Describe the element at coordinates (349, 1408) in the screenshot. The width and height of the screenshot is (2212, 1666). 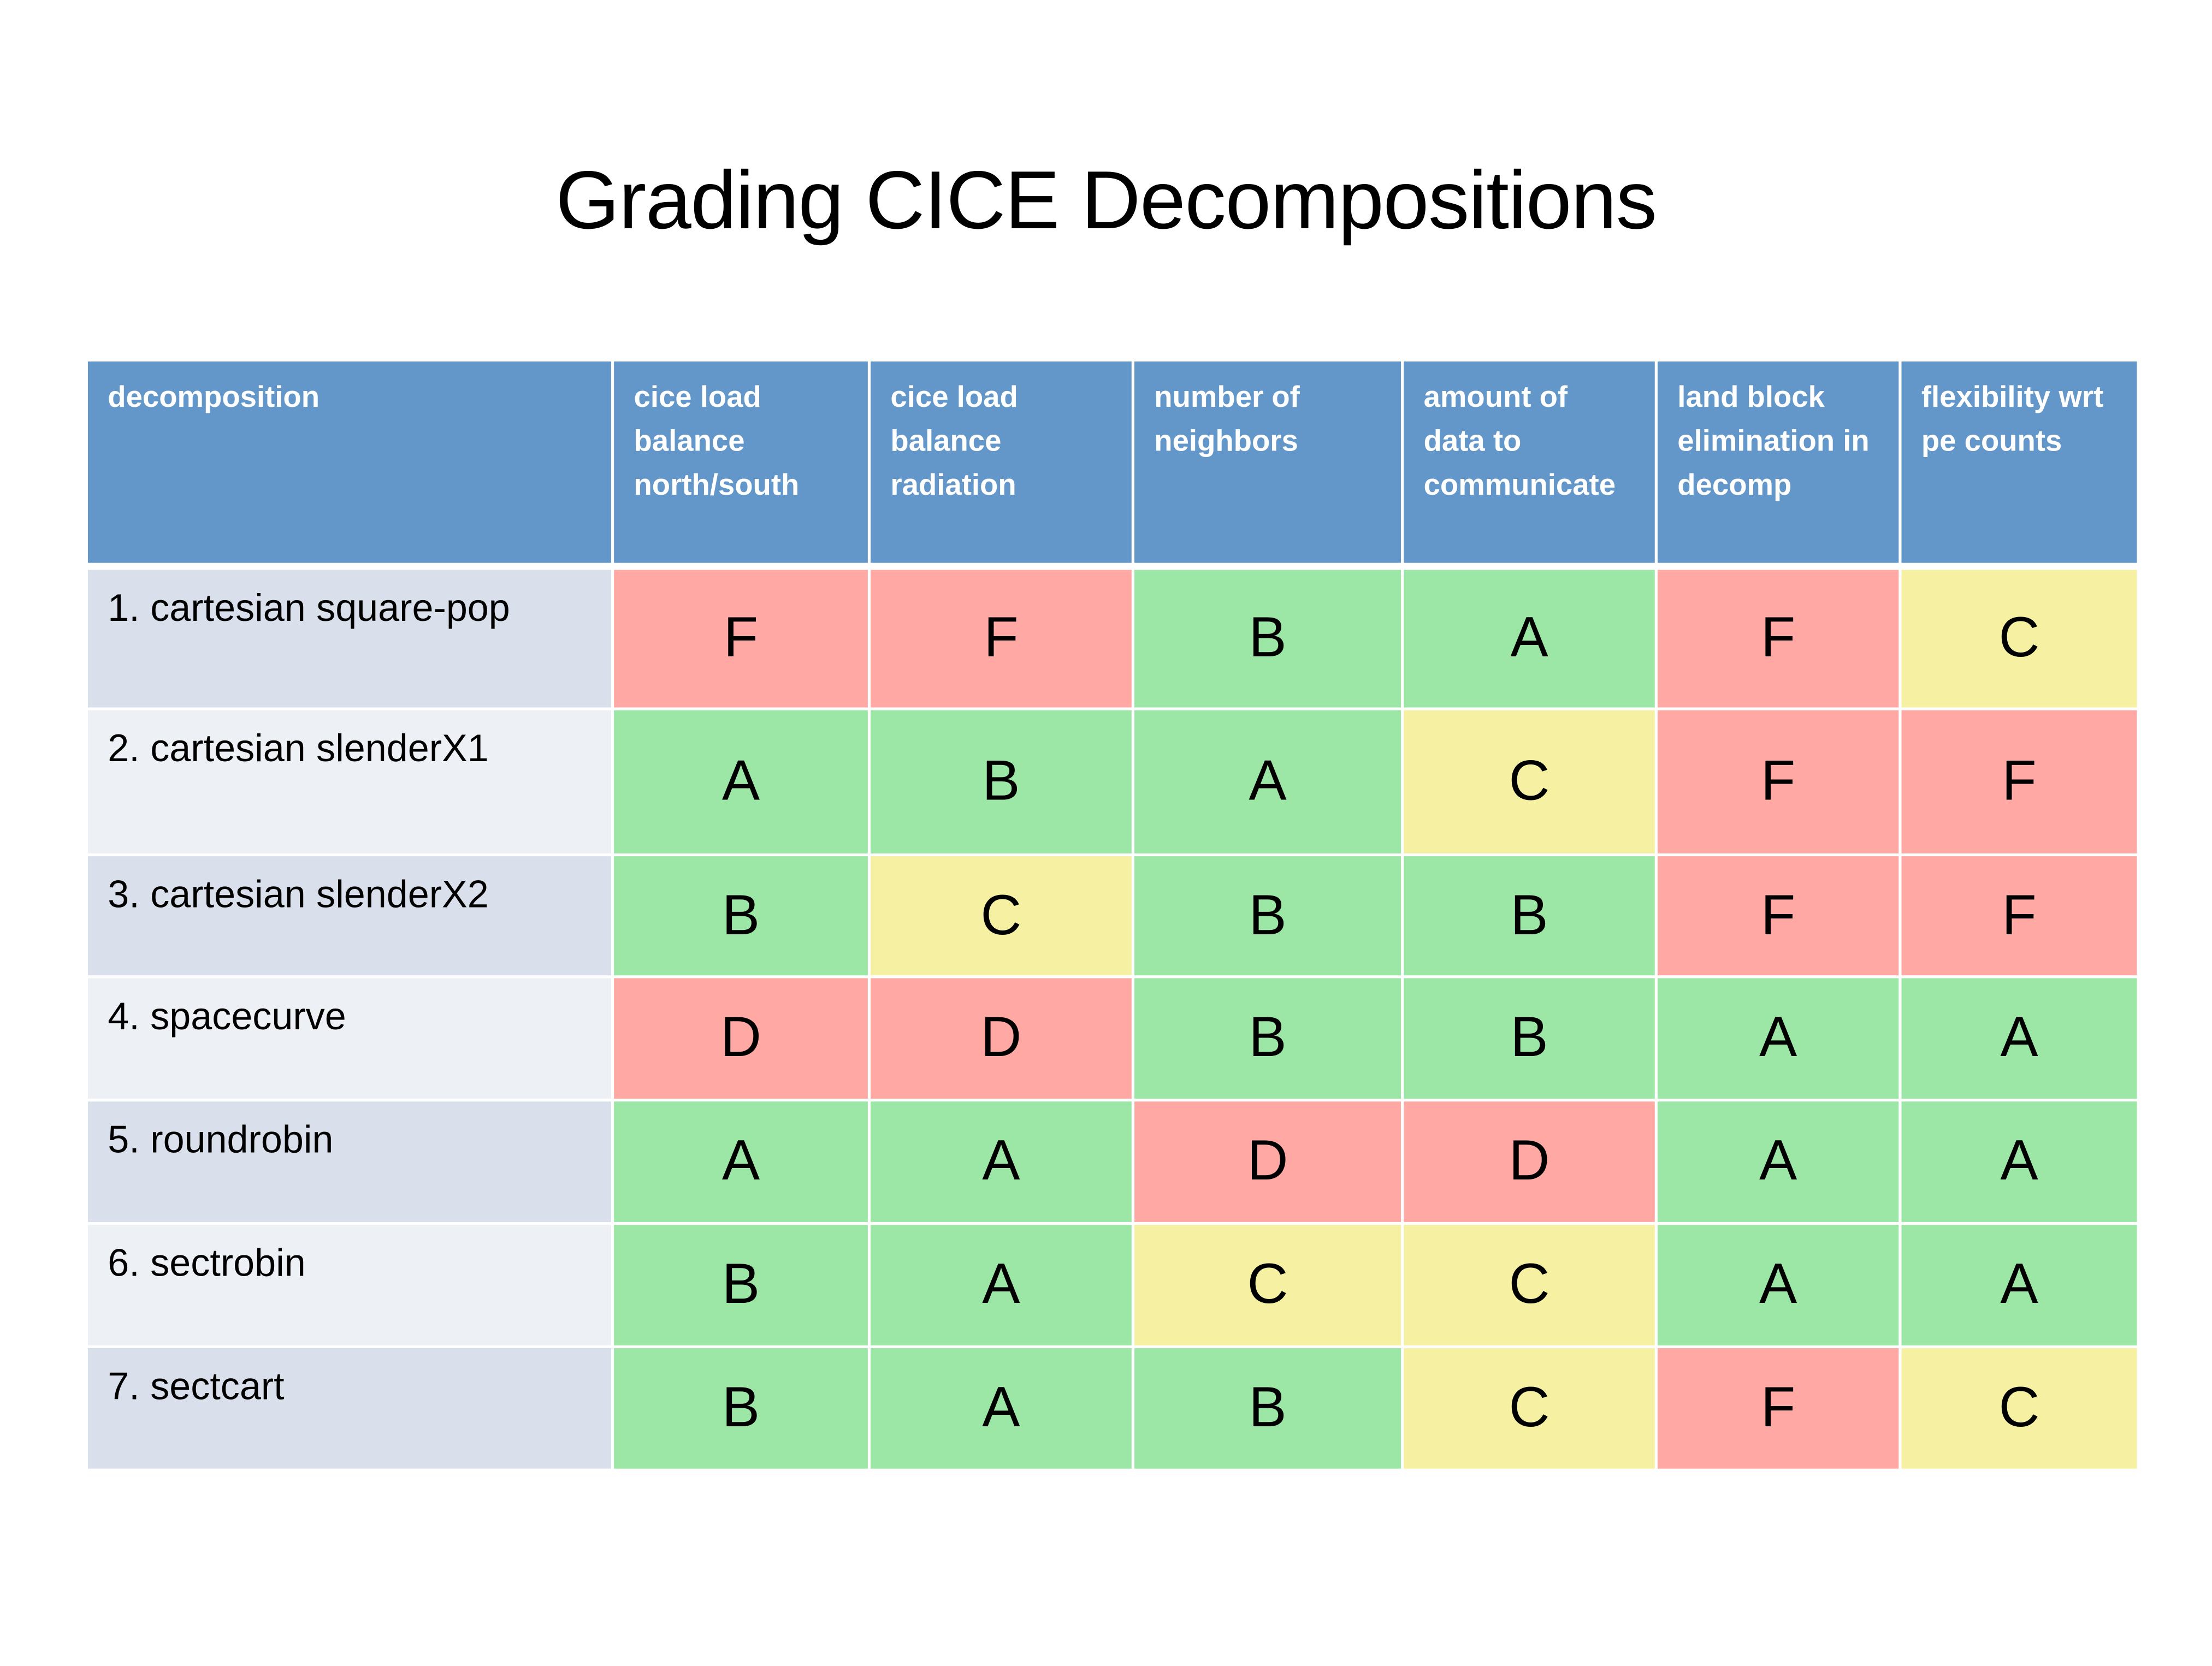
I see `row-name: 7. sectcart` at that location.